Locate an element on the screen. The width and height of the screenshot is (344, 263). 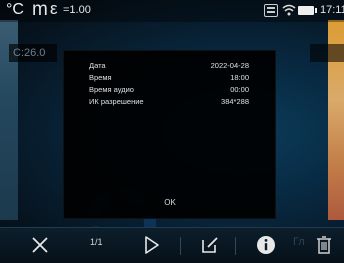
close-button is located at coordinates (40, 245).